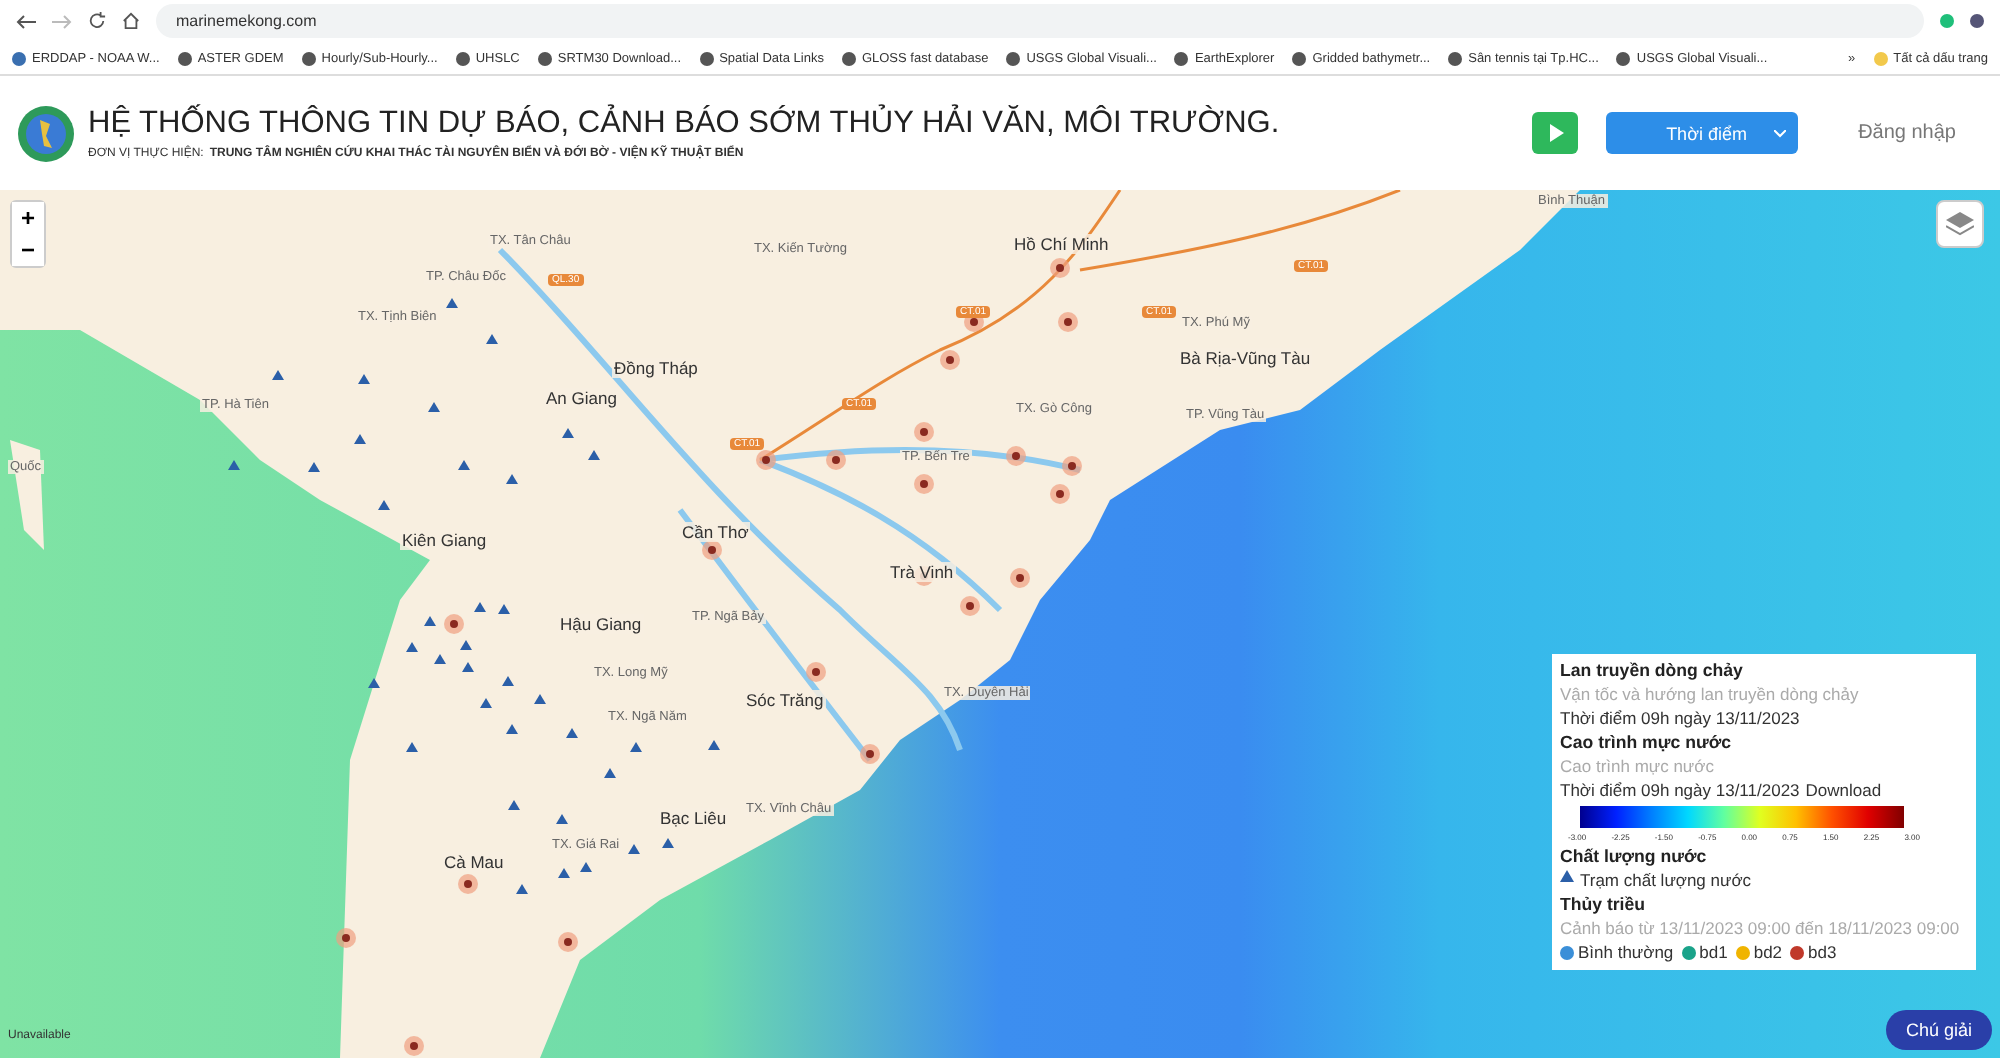  What do you see at coordinates (1646, 742) in the screenshot?
I see `legend-heading: Cao trình mực nước` at bounding box center [1646, 742].